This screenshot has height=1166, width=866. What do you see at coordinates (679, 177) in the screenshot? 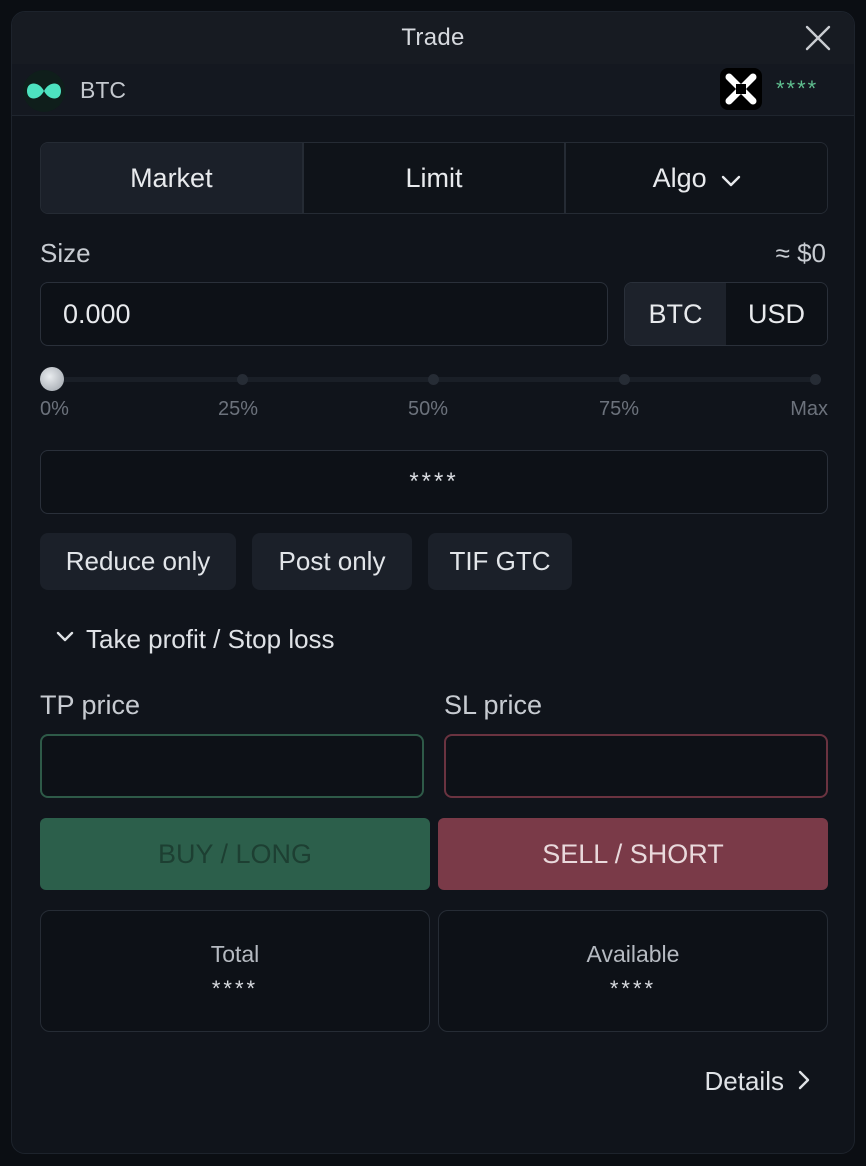
I see `tab-label: Algo` at bounding box center [679, 177].